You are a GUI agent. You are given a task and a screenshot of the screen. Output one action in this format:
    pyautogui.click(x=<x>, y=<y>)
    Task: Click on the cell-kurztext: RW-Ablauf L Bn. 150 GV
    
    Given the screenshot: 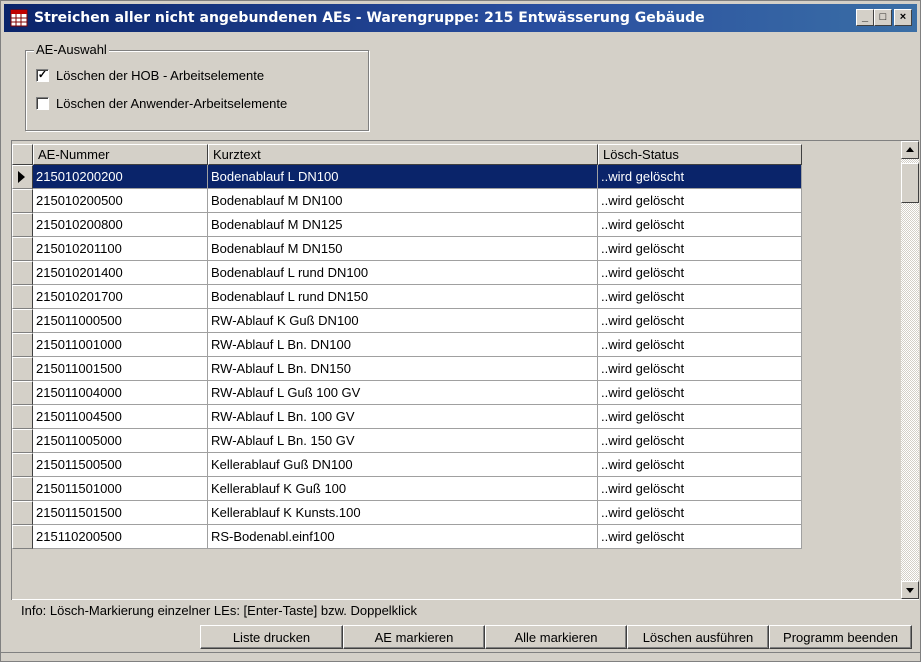 What is the action you would take?
    pyautogui.click(x=403, y=441)
    